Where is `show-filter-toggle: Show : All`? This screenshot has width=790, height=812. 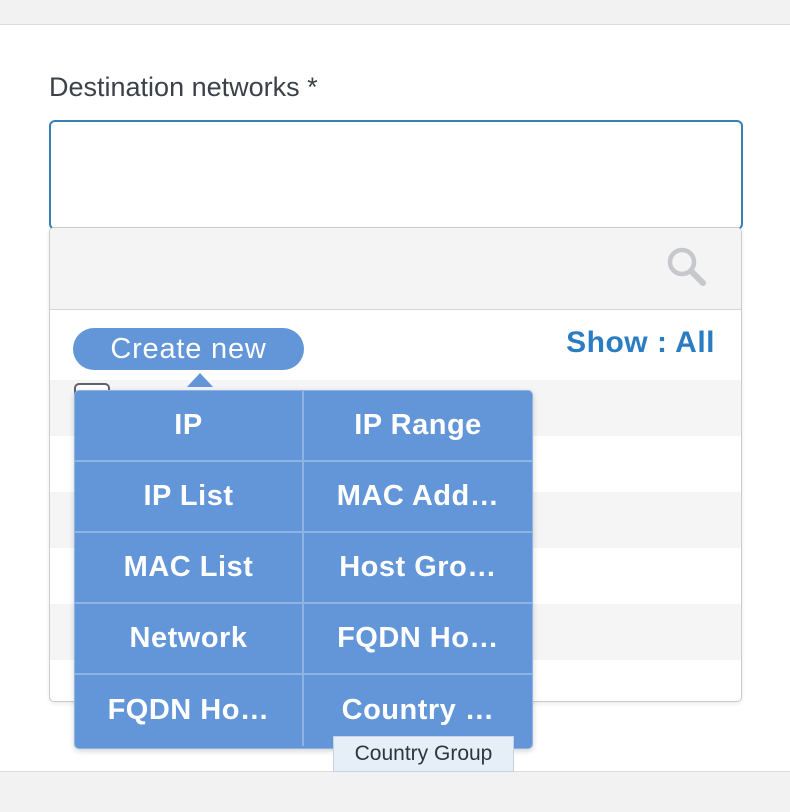 show-filter-toggle: Show : All is located at coordinates (640, 343).